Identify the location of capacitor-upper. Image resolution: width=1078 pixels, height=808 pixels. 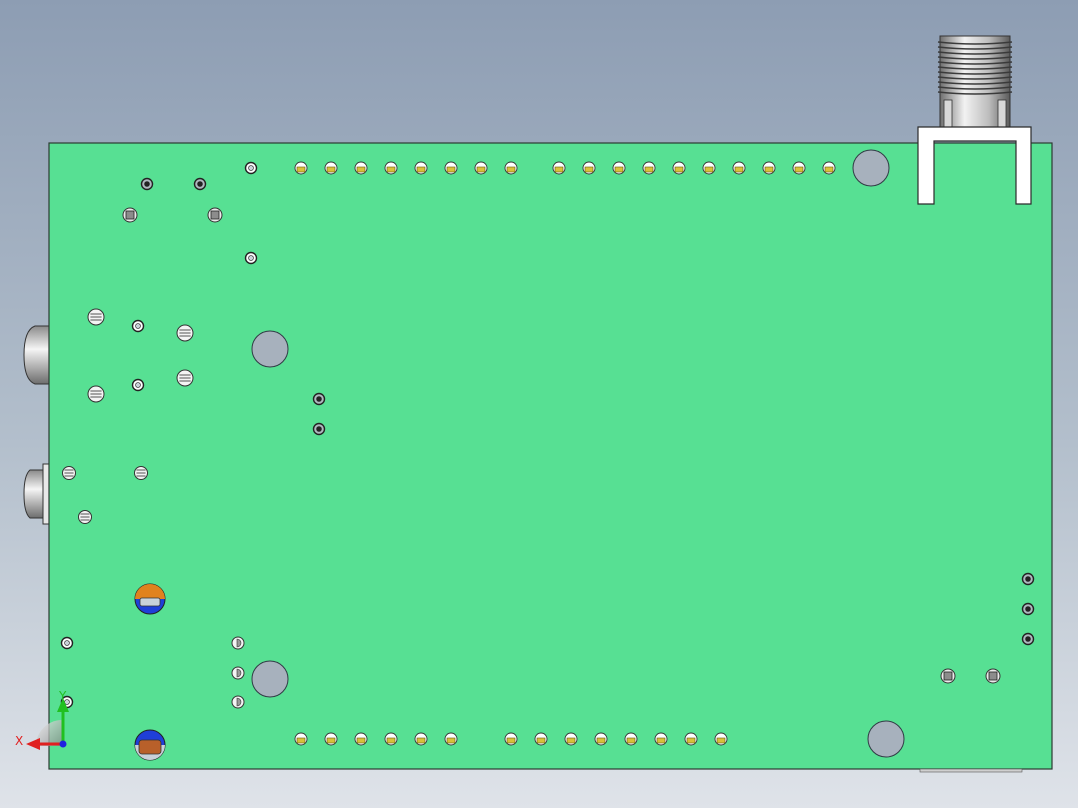
(150, 599).